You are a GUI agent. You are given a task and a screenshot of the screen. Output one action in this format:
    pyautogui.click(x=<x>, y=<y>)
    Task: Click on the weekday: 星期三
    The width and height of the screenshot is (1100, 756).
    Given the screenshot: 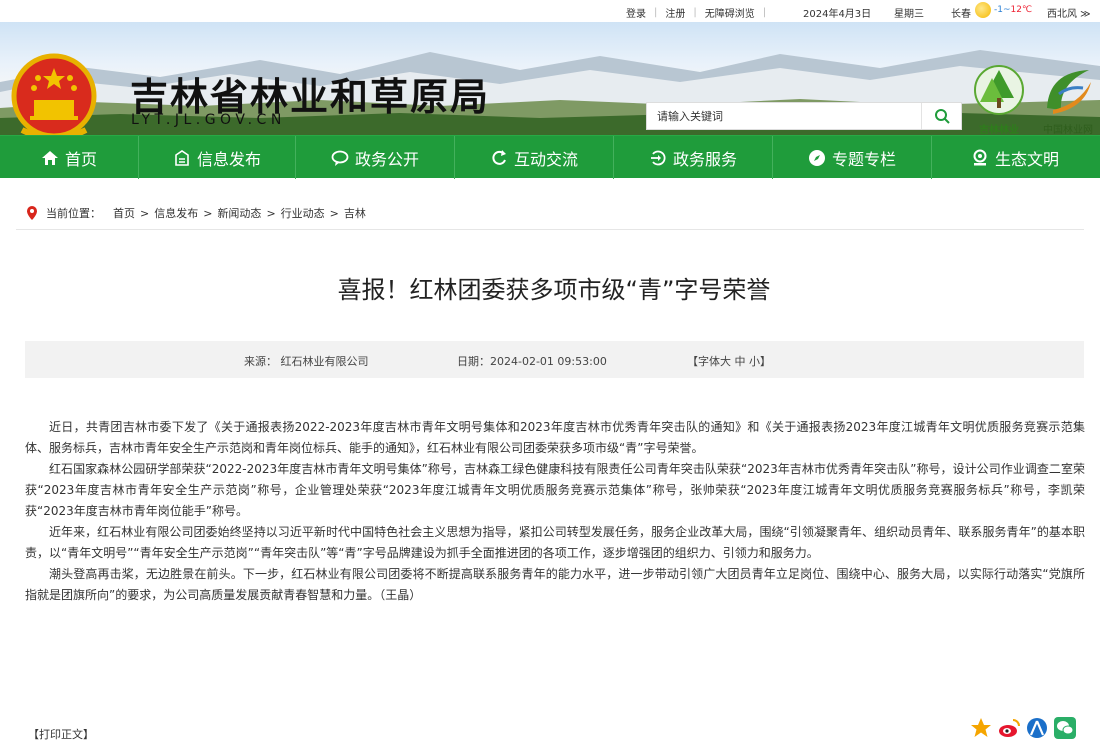 What is the action you would take?
    pyautogui.click(x=909, y=14)
    